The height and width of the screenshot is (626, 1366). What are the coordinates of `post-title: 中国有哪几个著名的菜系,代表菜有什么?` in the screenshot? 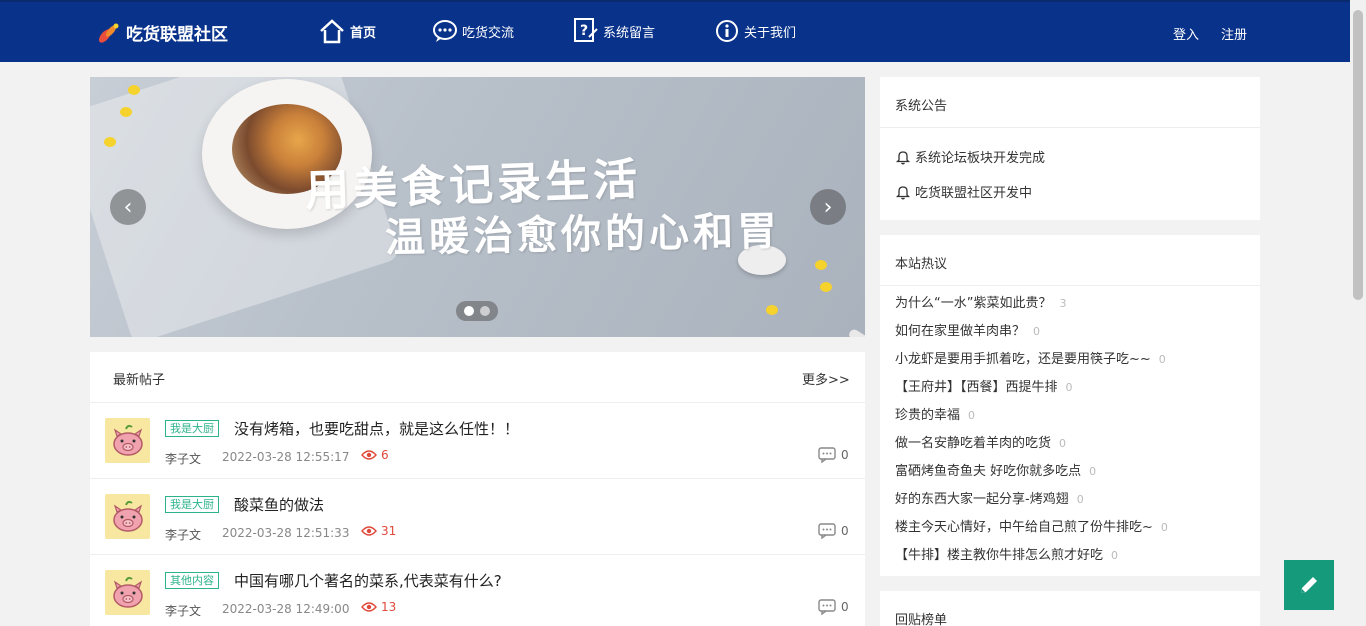 It's located at (368, 580).